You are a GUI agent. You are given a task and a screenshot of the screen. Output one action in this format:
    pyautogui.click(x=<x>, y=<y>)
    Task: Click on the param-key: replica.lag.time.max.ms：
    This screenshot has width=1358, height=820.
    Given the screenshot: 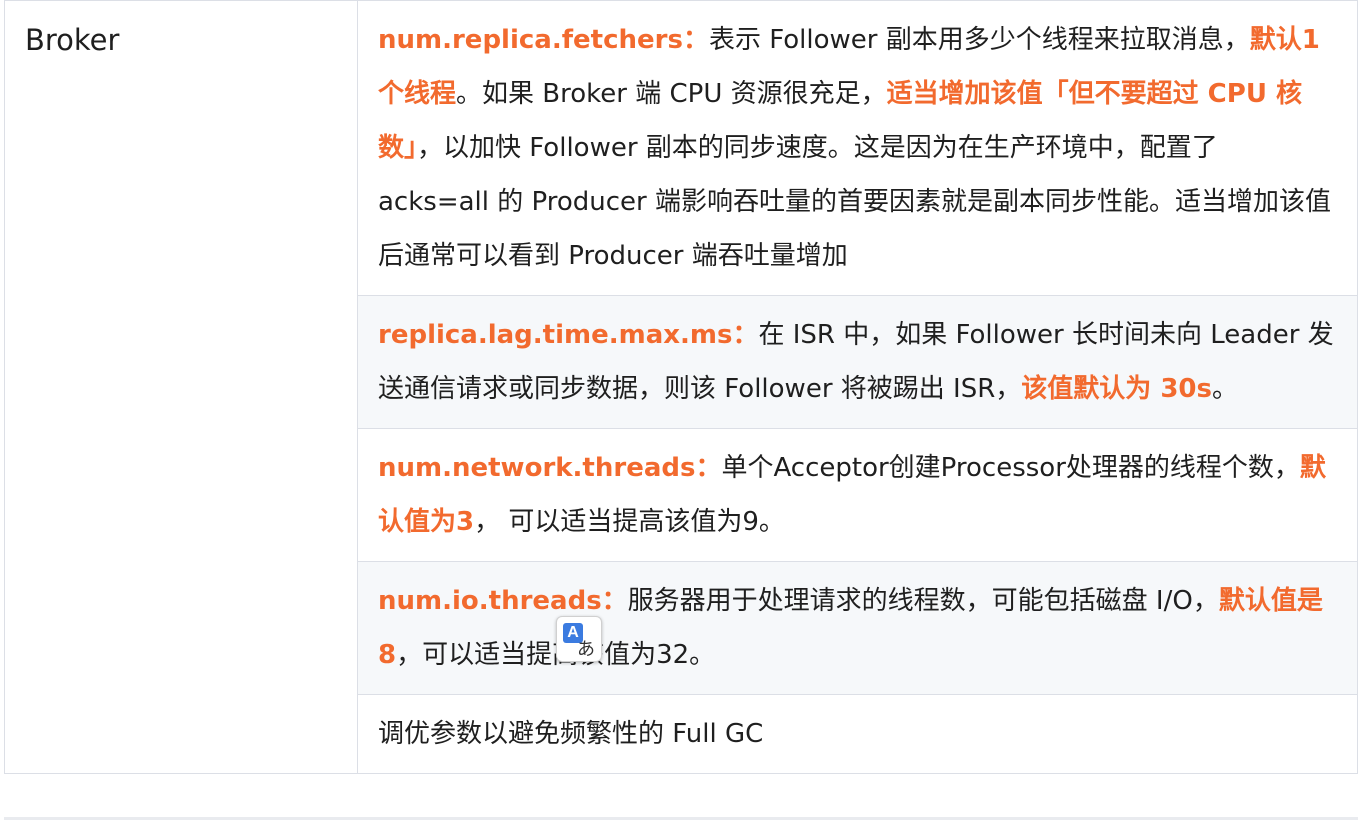 What is the action you would take?
    pyautogui.click(x=568, y=335)
    